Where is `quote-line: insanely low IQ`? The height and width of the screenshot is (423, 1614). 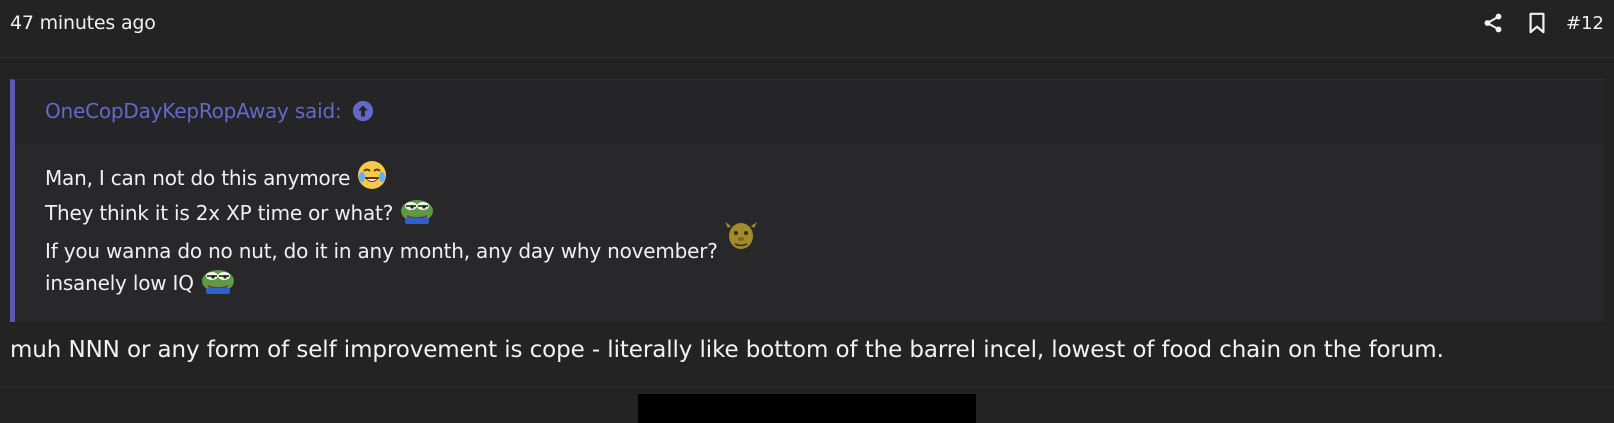
quote-line: insanely low IQ is located at coordinates (401, 282).